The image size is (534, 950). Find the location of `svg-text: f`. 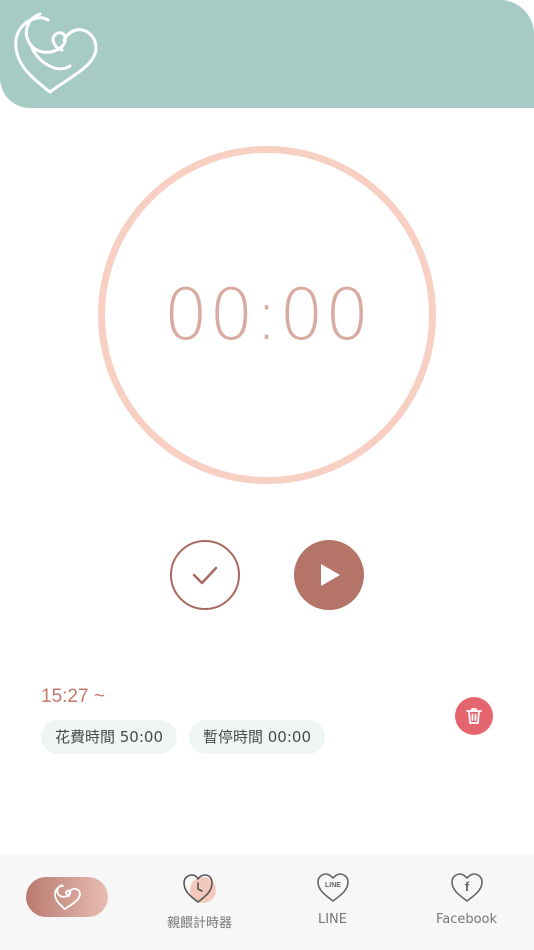

svg-text: f is located at coordinates (466, 886).